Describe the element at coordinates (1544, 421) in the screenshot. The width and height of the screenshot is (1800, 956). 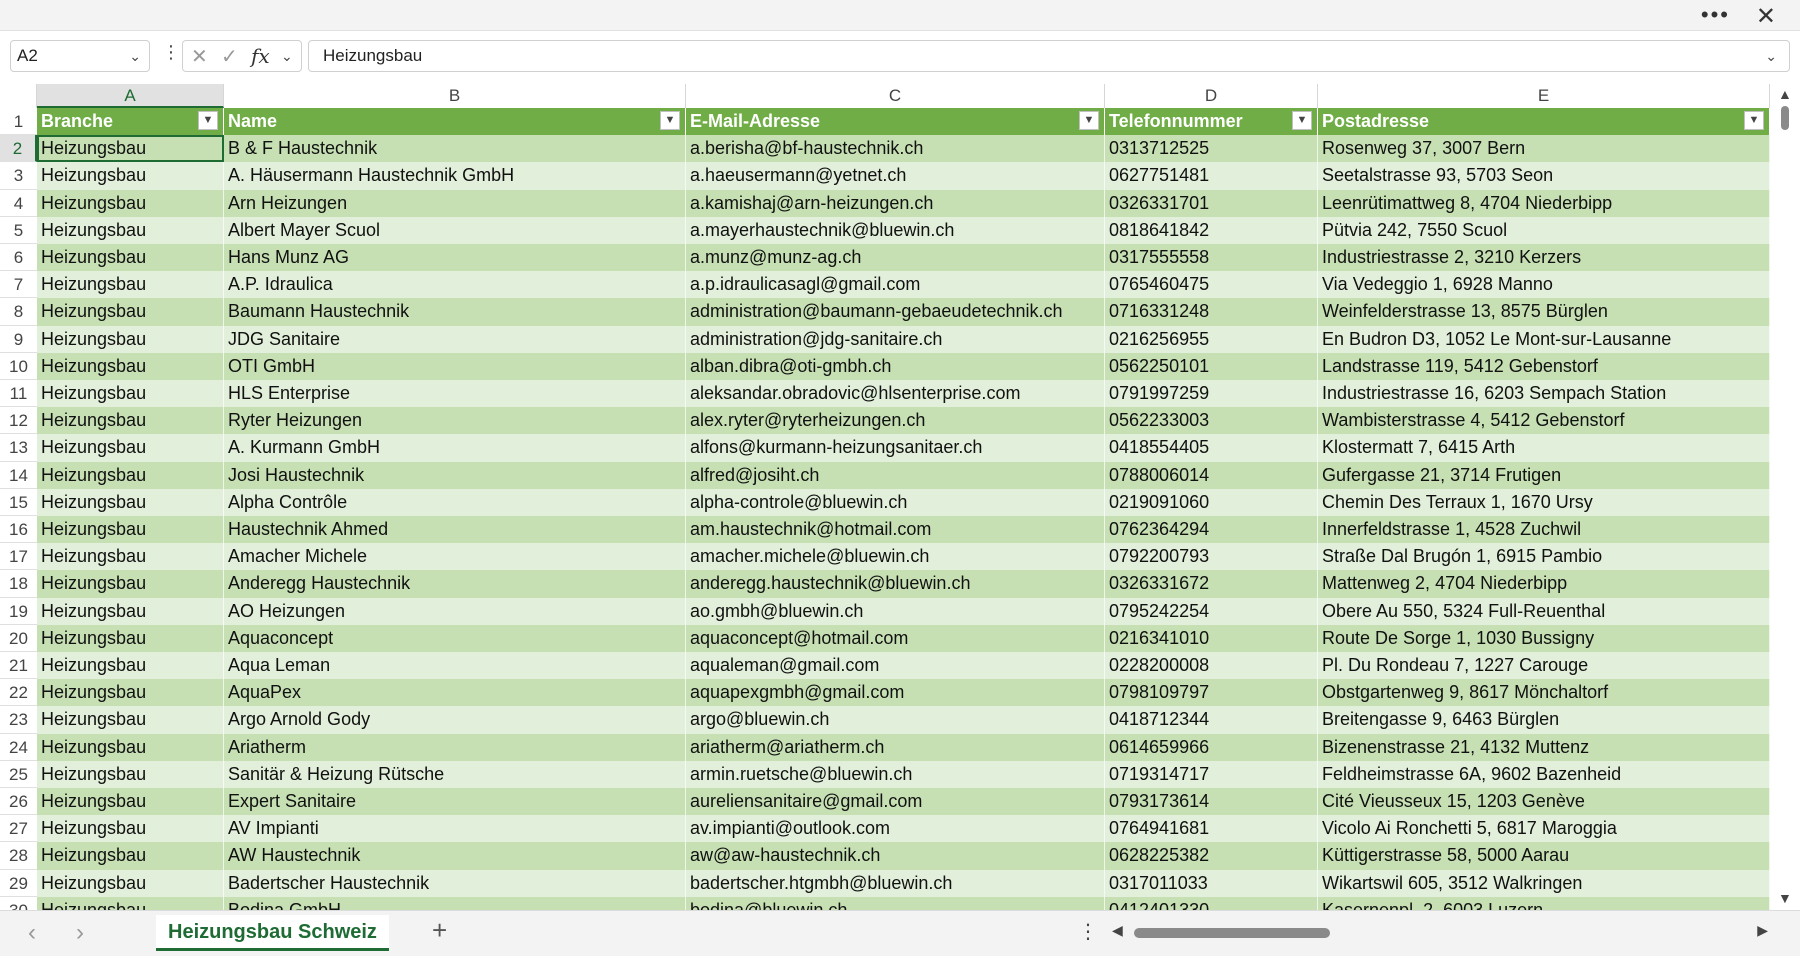
I see `table-cell-address: Wambisterstrasse 4, 5412 Gebenstorf` at that location.